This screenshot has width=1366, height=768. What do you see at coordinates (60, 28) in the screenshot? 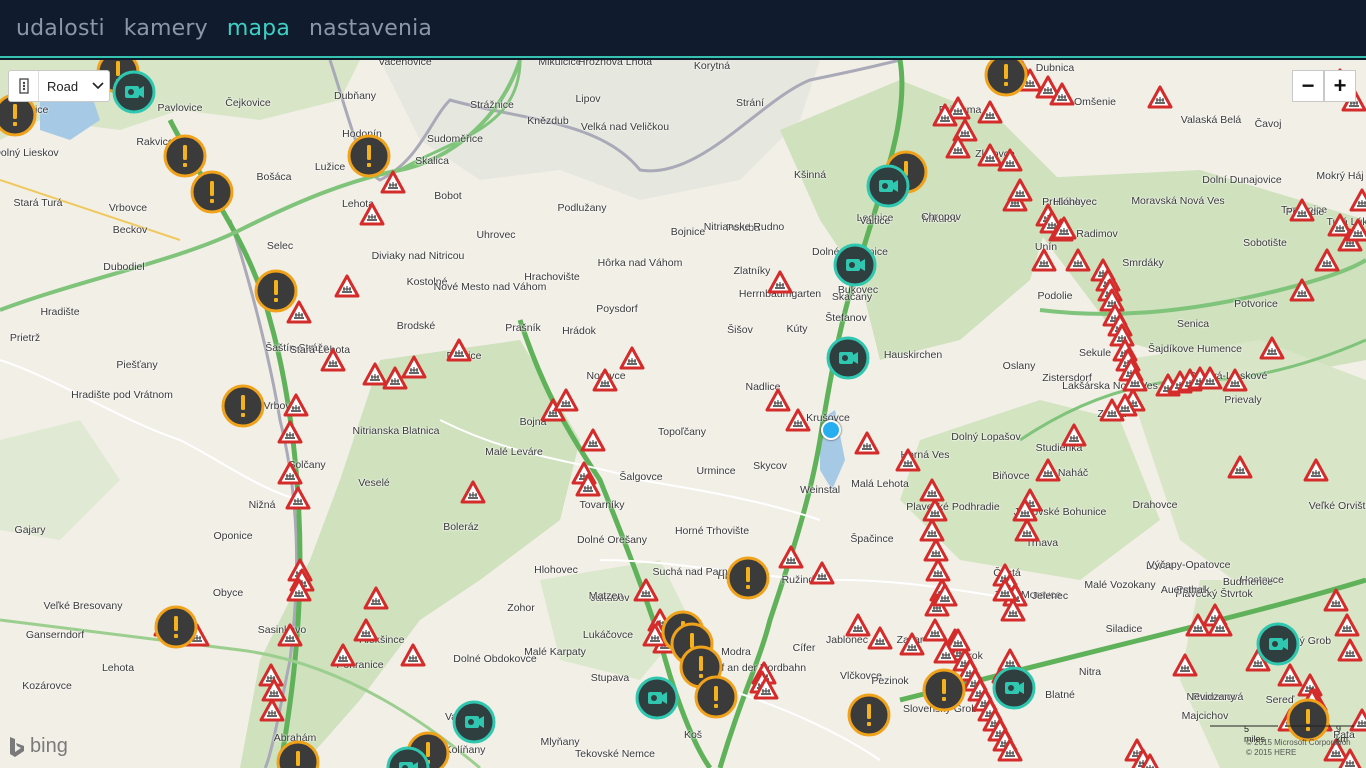
I see `nav-udalosti: udalosti` at bounding box center [60, 28].